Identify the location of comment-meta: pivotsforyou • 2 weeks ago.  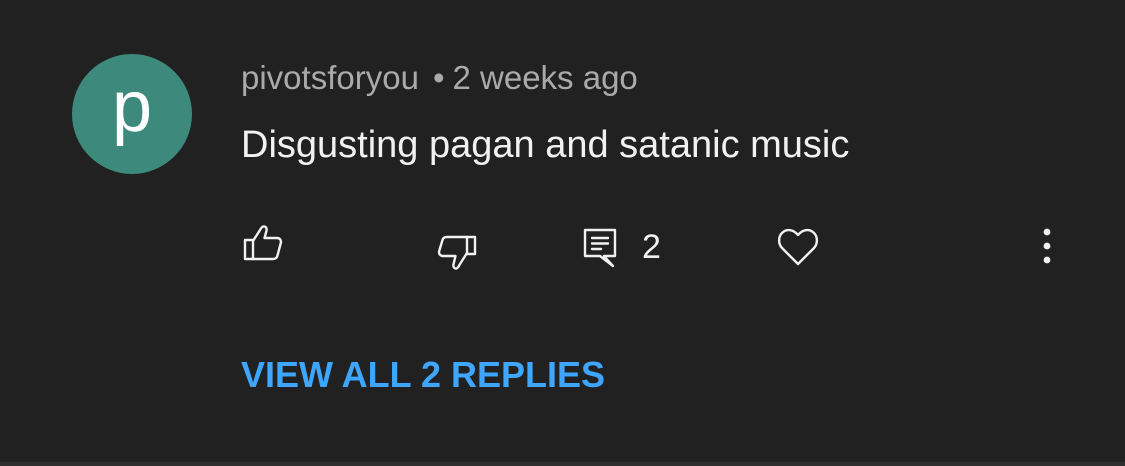
(439, 78).